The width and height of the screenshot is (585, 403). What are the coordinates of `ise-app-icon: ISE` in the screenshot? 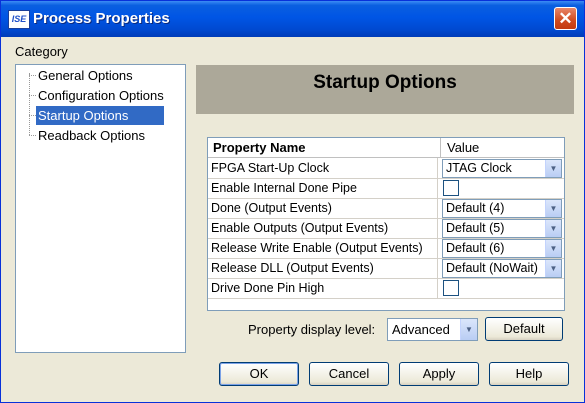 It's located at (19, 19).